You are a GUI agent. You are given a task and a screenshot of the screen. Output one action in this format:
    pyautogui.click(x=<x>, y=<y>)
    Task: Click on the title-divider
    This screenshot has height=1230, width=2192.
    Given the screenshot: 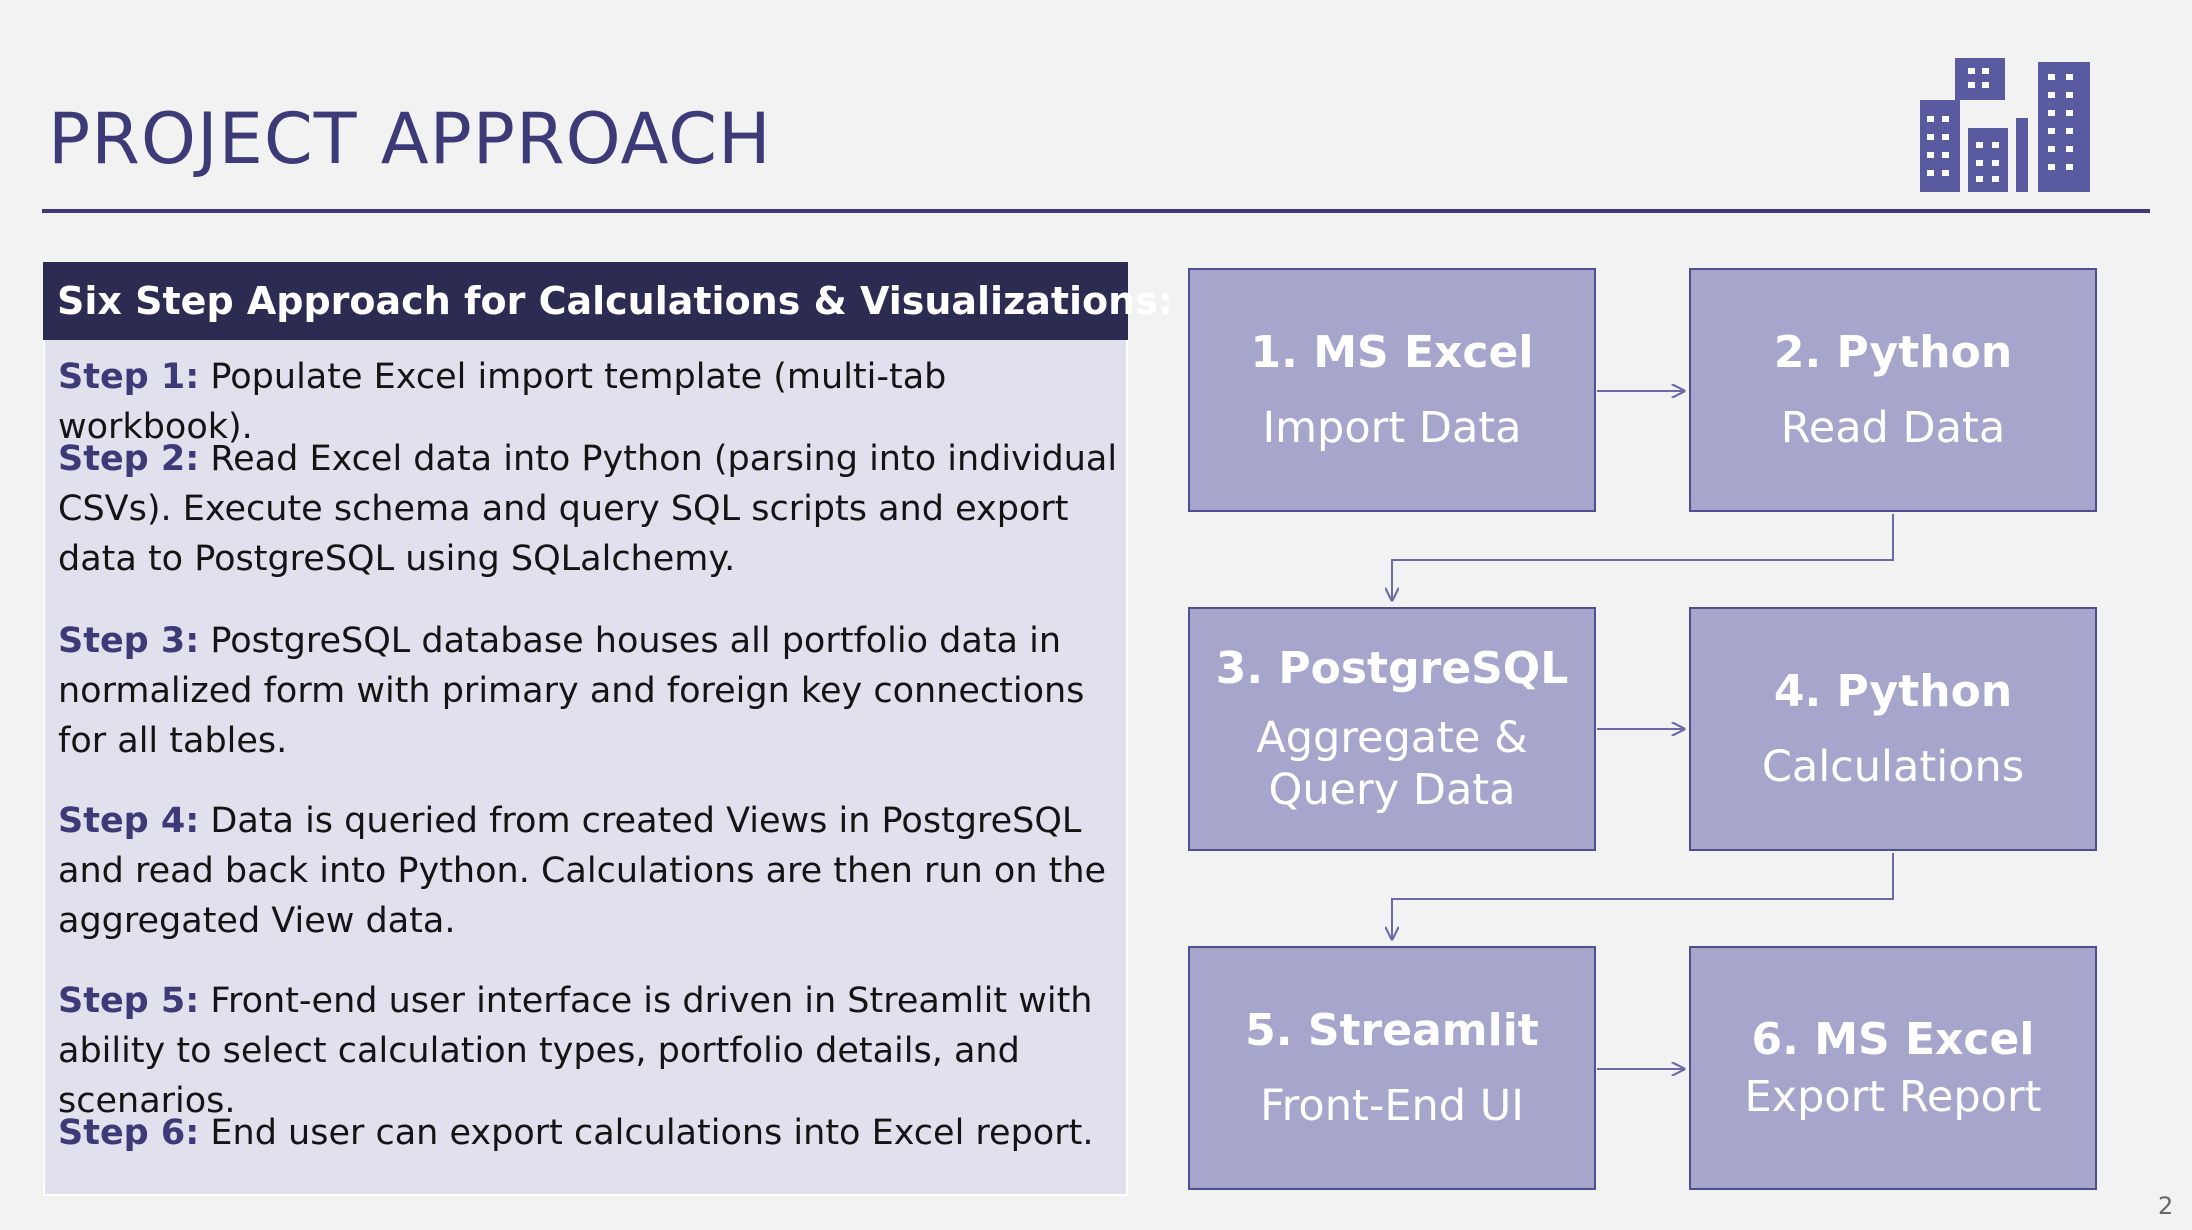 What is the action you would take?
    pyautogui.click(x=1096, y=211)
    